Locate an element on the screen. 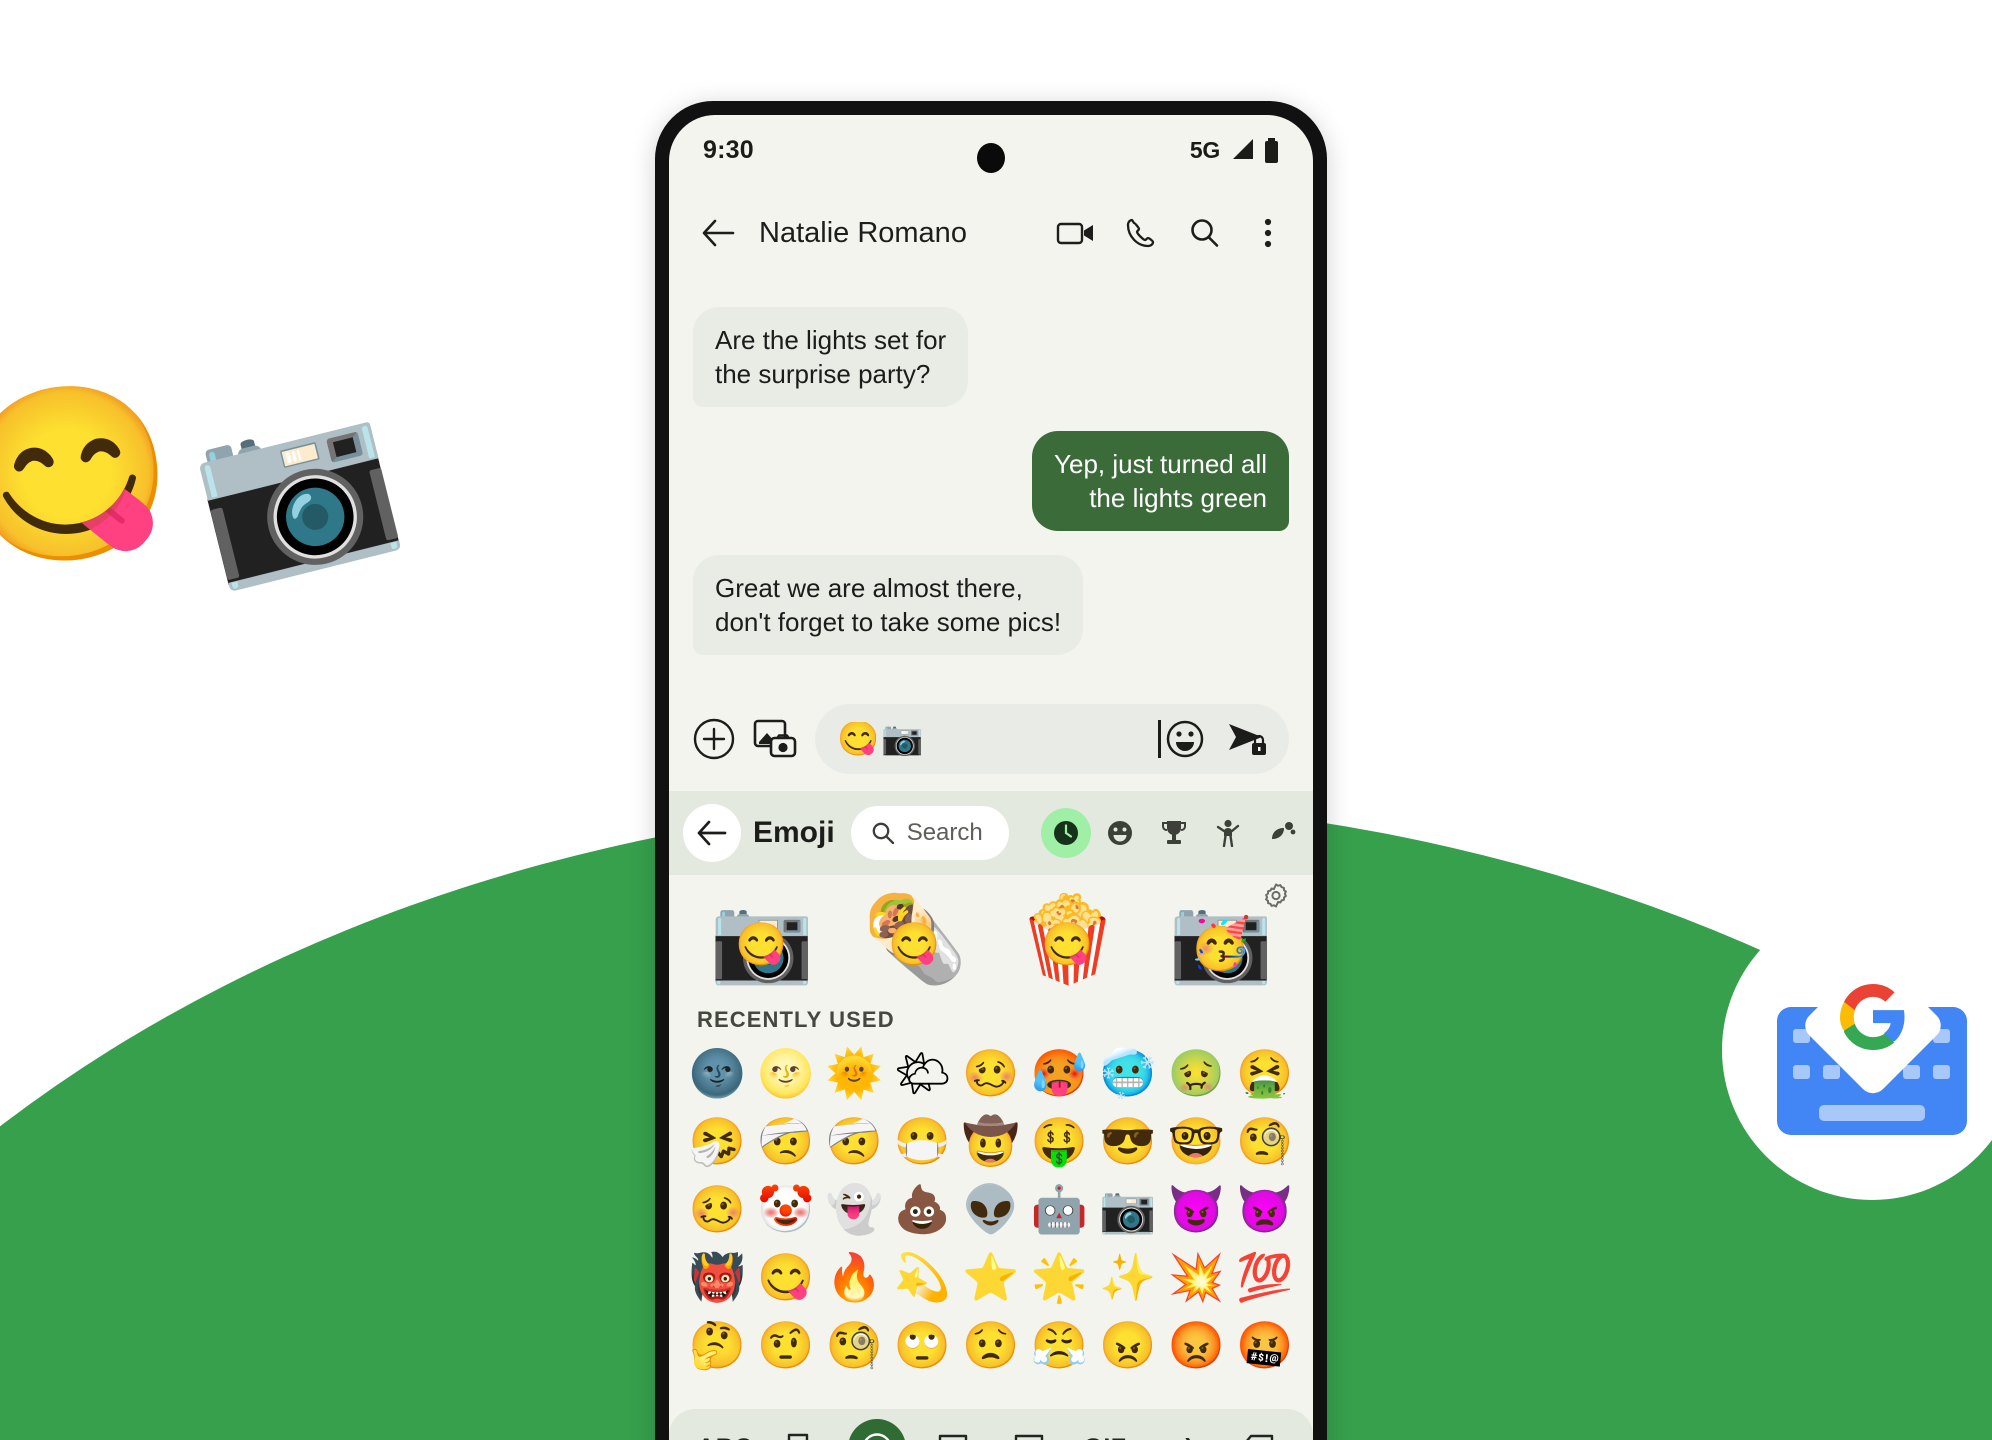 The height and width of the screenshot is (1440, 1992). gif-button: GIF is located at coordinates (1105, 1429).